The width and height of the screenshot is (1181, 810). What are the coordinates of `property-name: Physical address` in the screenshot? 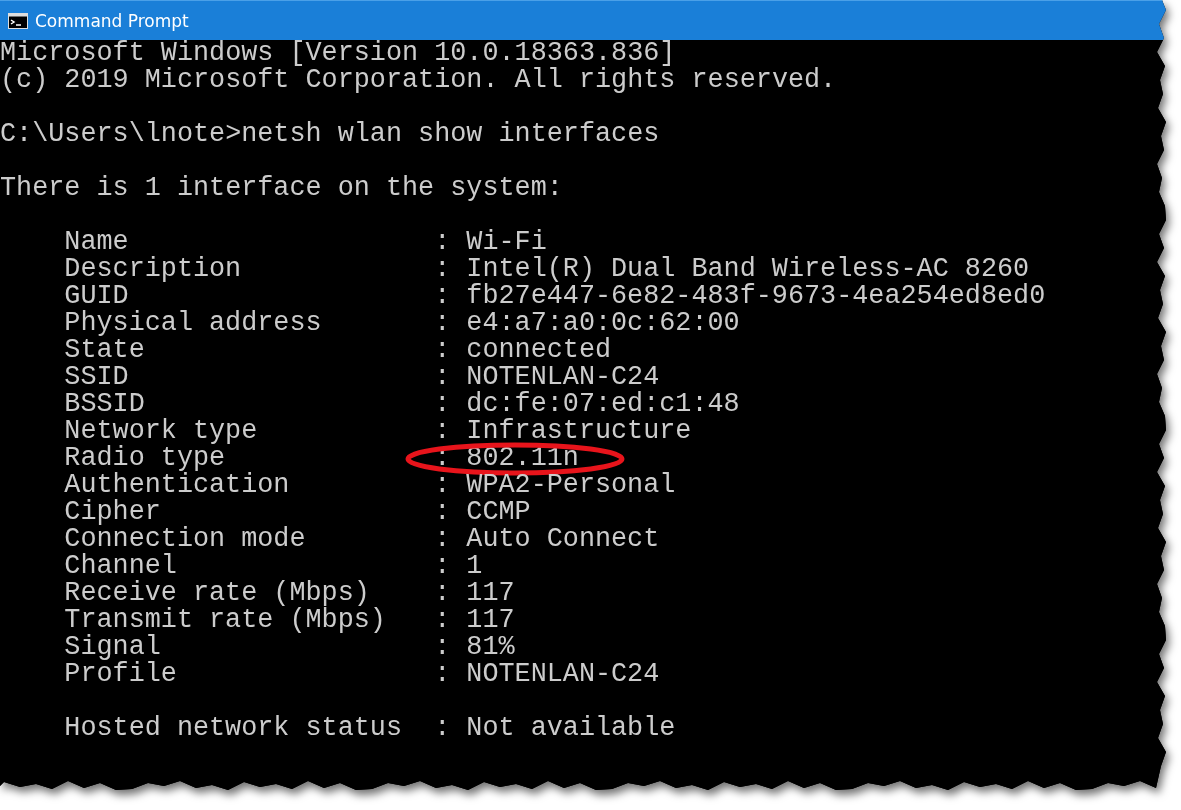 It's located at (193, 323).